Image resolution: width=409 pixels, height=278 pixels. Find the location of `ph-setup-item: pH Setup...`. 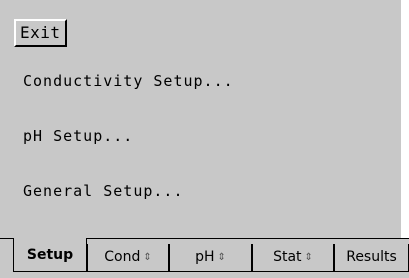

ph-setup-item: pH Setup... is located at coordinates (78, 136).